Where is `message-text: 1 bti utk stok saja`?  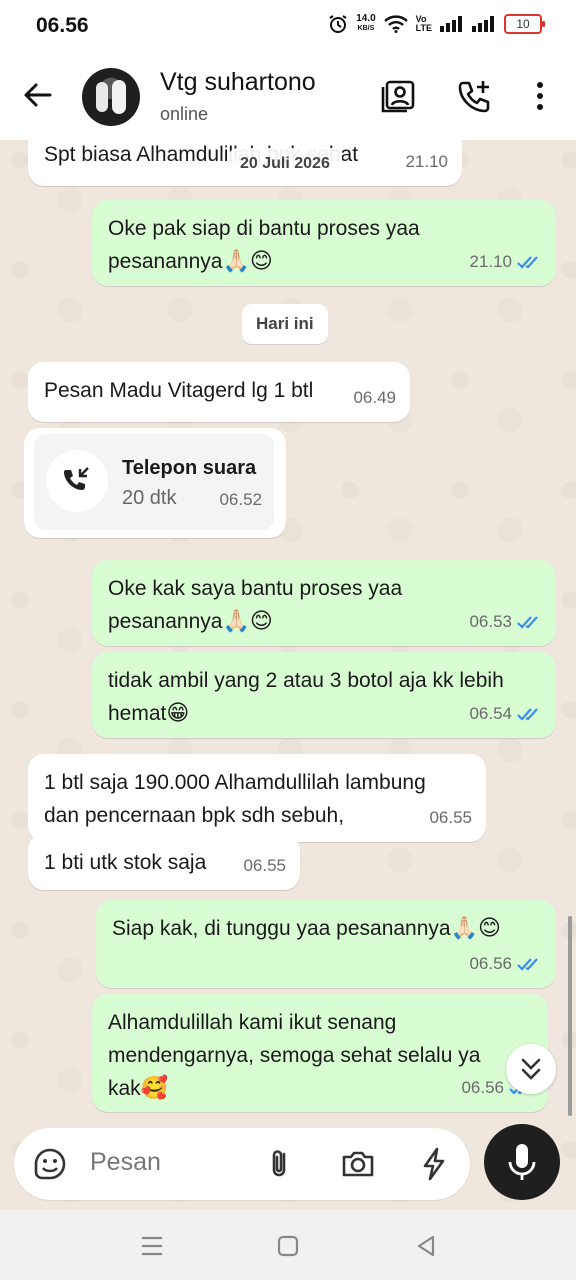 message-text: 1 bti utk stok saja is located at coordinates (125, 862).